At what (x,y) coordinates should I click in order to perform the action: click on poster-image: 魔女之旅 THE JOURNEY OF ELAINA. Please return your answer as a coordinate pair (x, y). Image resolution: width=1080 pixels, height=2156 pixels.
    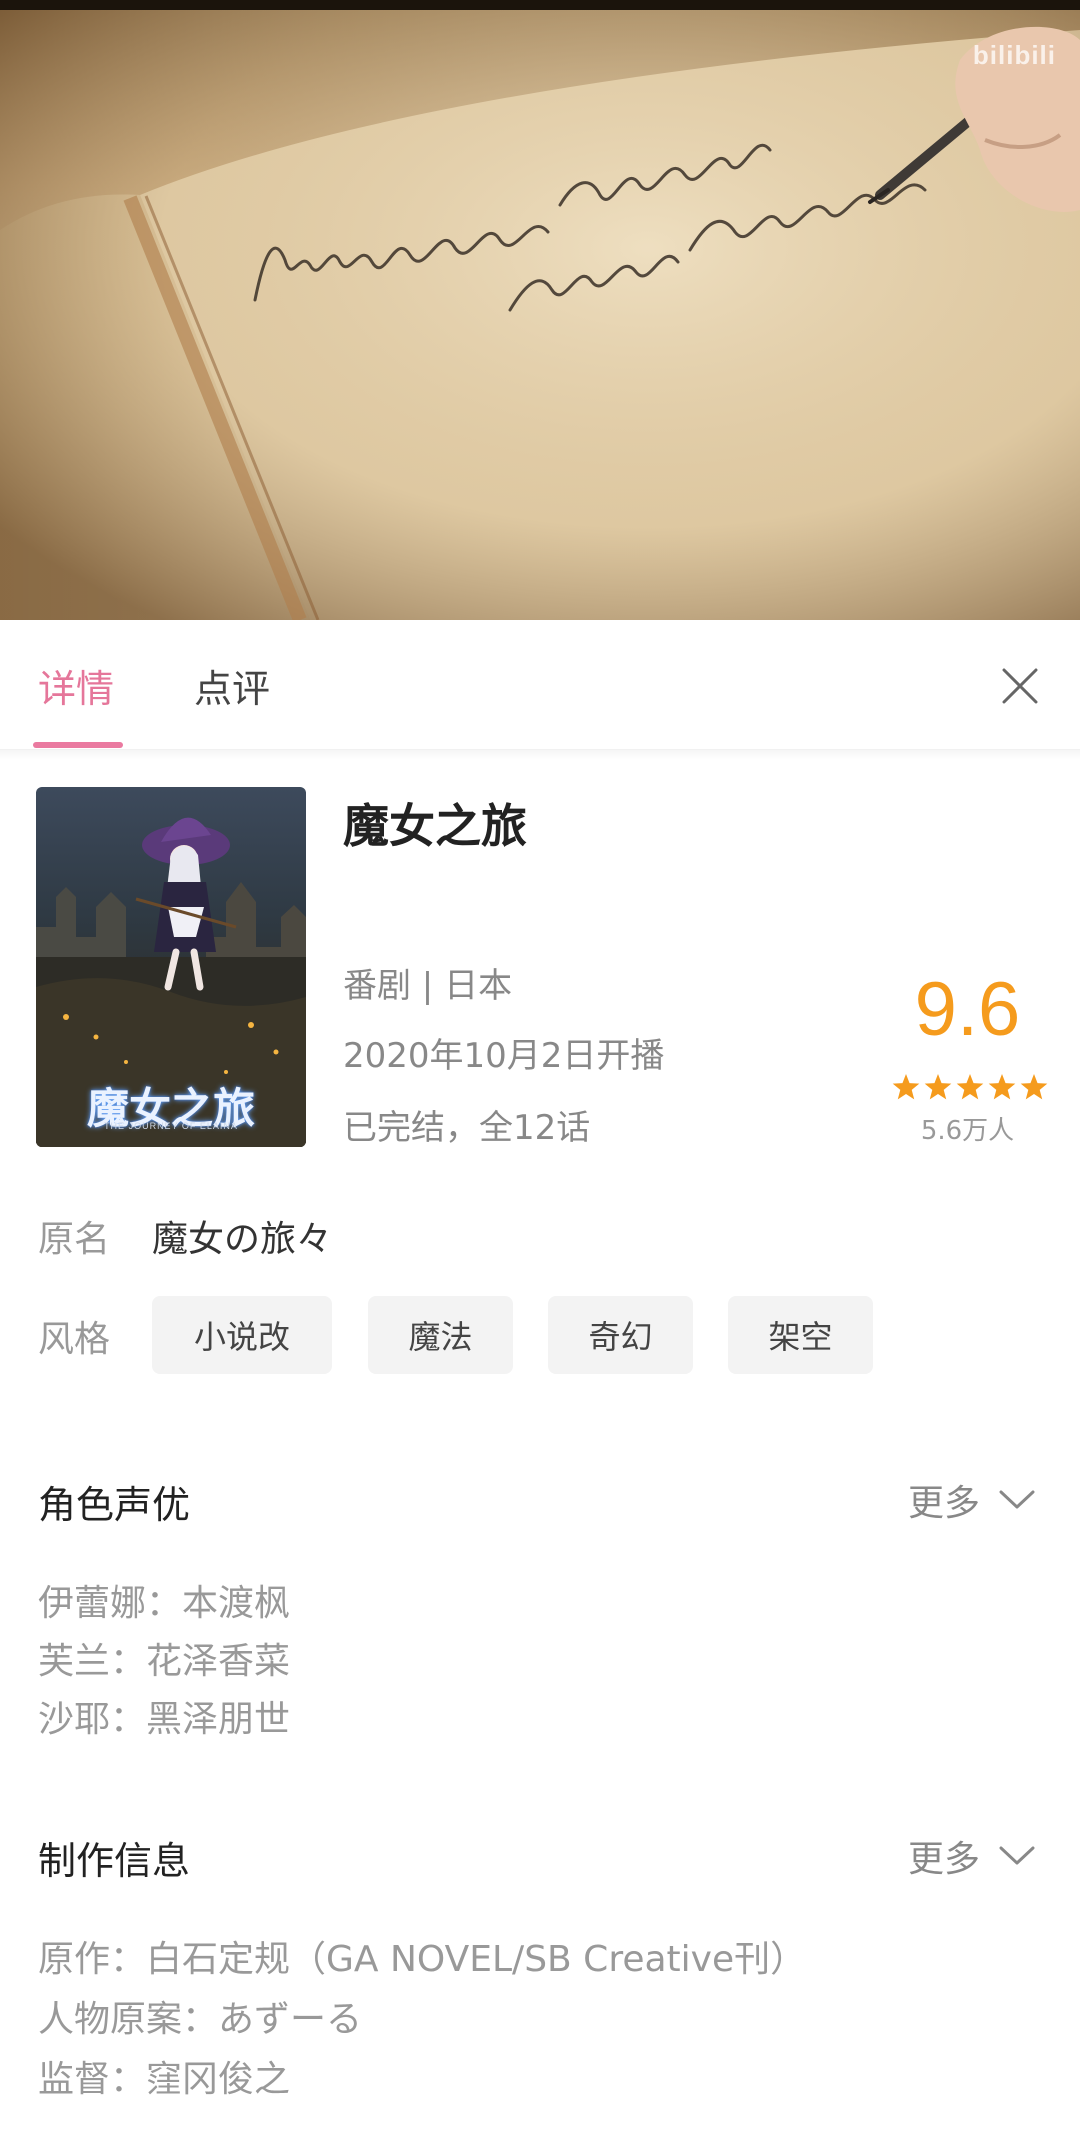
    Looking at the image, I should click on (171, 967).